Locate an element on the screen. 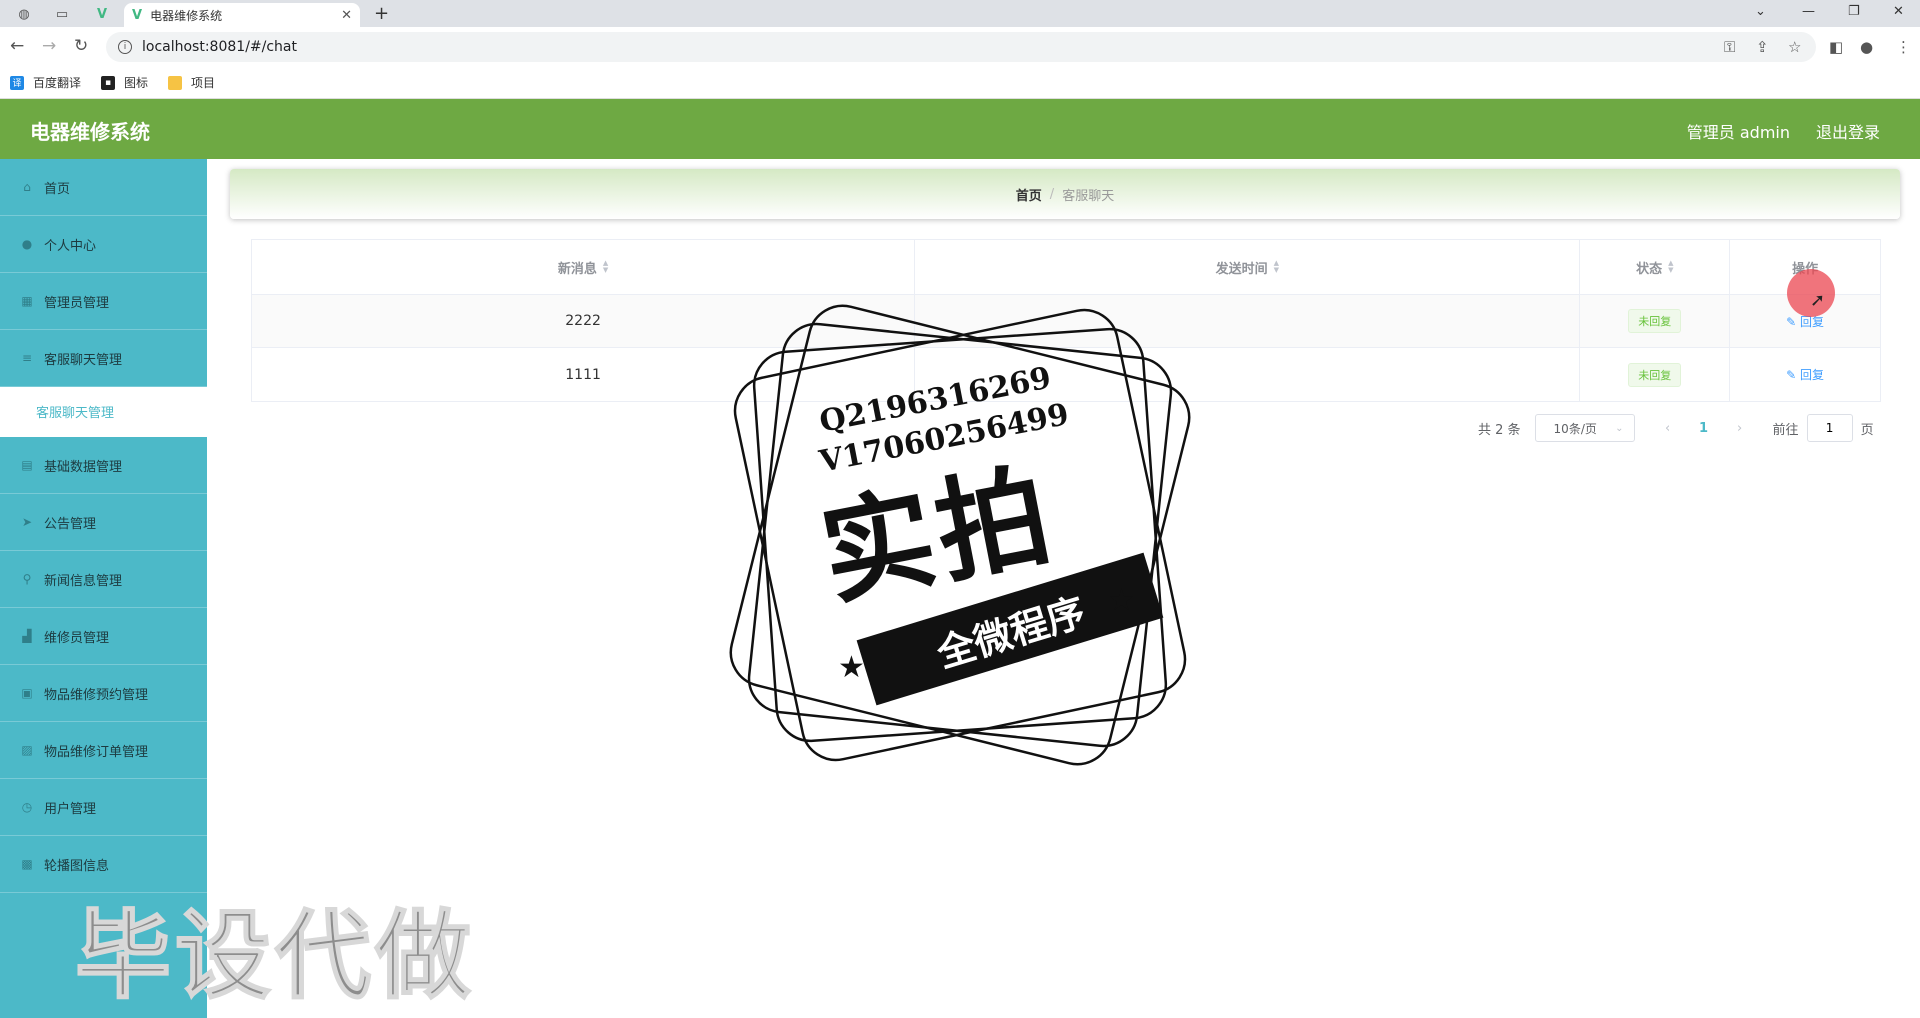 Image resolution: width=1920 pixels, height=1018 pixels. vue-logo-icon: V is located at coordinates (137, 15).